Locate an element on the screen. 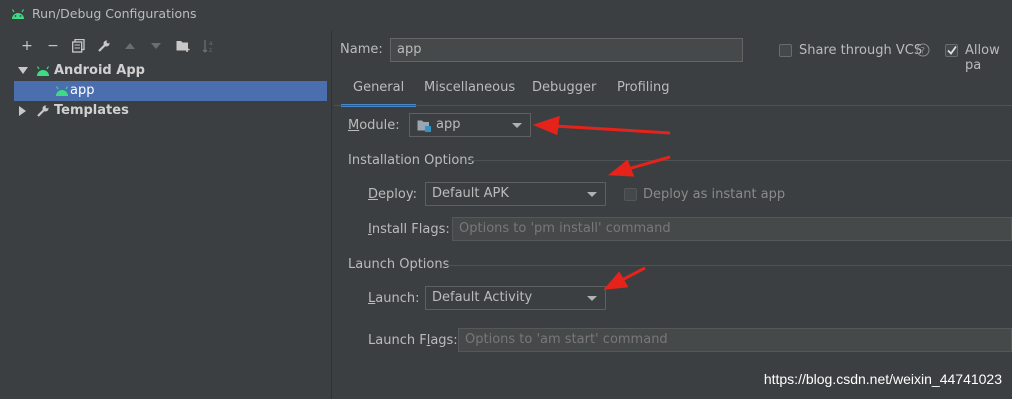 The image size is (1012, 399). sort-icon: a z is located at coordinates (209, 46).